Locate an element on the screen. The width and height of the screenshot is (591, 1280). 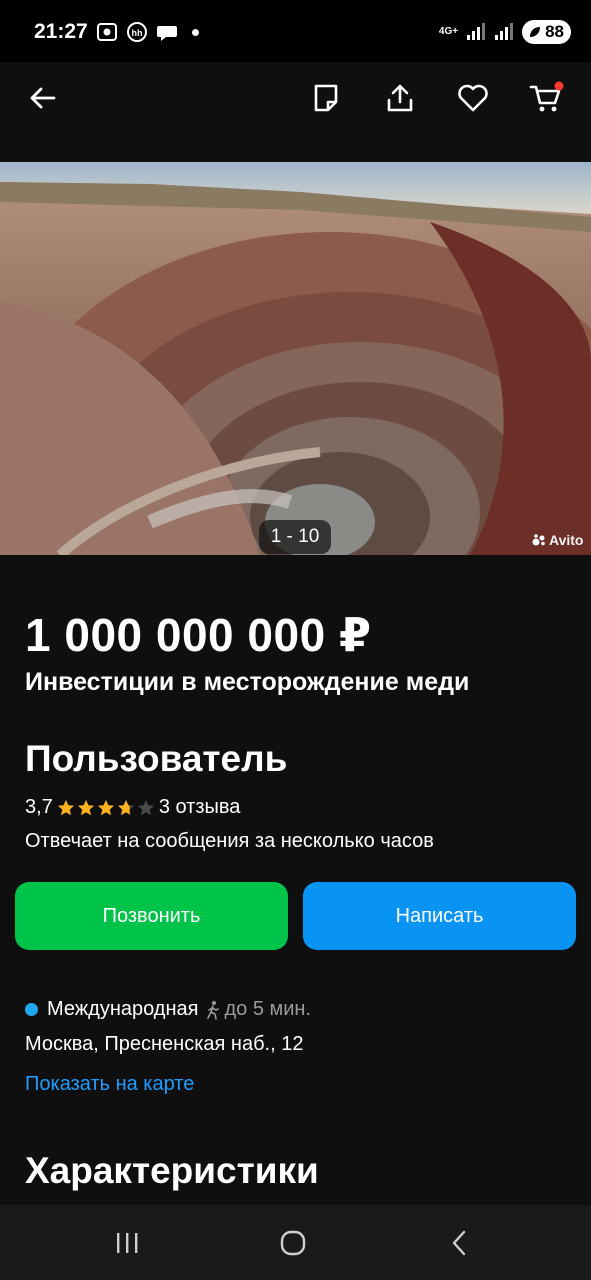
metro-name: Международная is located at coordinates (123, 1009).